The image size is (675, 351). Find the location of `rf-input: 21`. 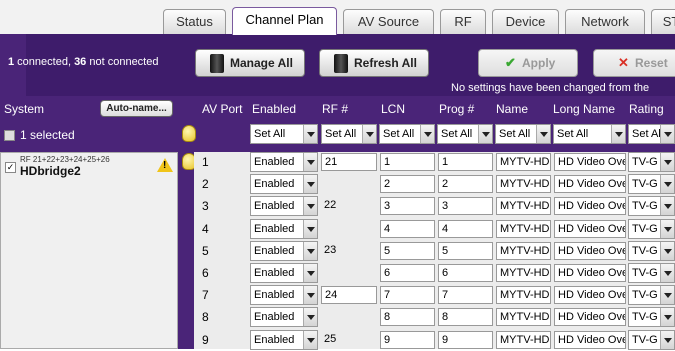

rf-input: 21 is located at coordinates (349, 162).